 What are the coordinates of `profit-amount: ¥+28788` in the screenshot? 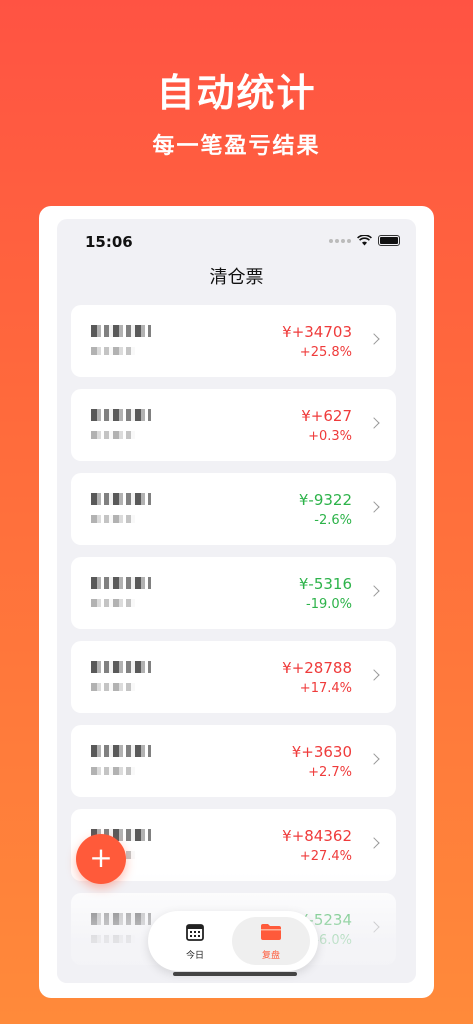 It's located at (317, 668).